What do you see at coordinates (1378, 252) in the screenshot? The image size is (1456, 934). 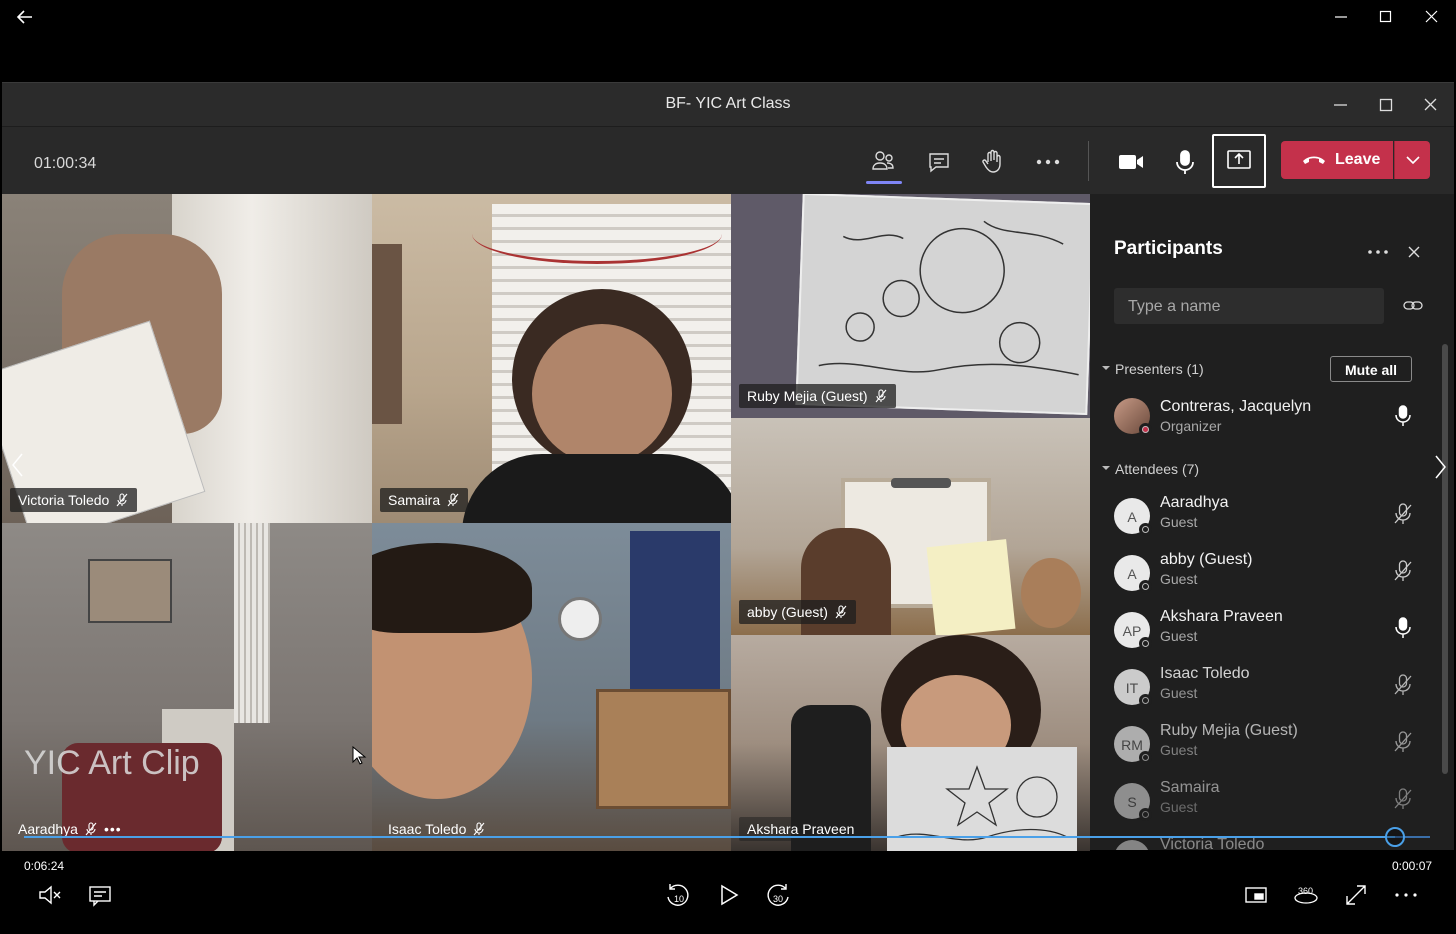 I see `panel-more-icon` at bounding box center [1378, 252].